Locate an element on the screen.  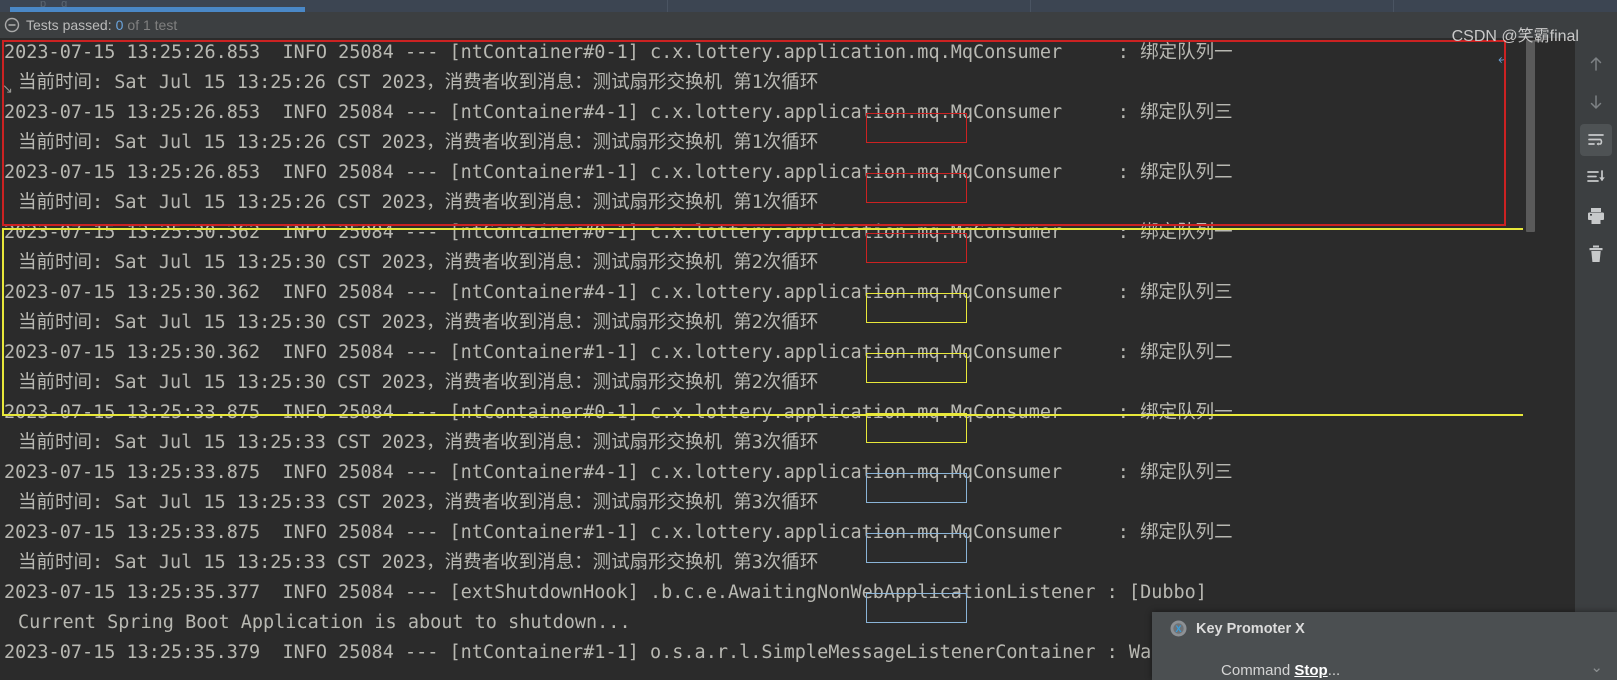
csdn-watermark: CSDN @笑霸final is located at coordinates (1515, 36).